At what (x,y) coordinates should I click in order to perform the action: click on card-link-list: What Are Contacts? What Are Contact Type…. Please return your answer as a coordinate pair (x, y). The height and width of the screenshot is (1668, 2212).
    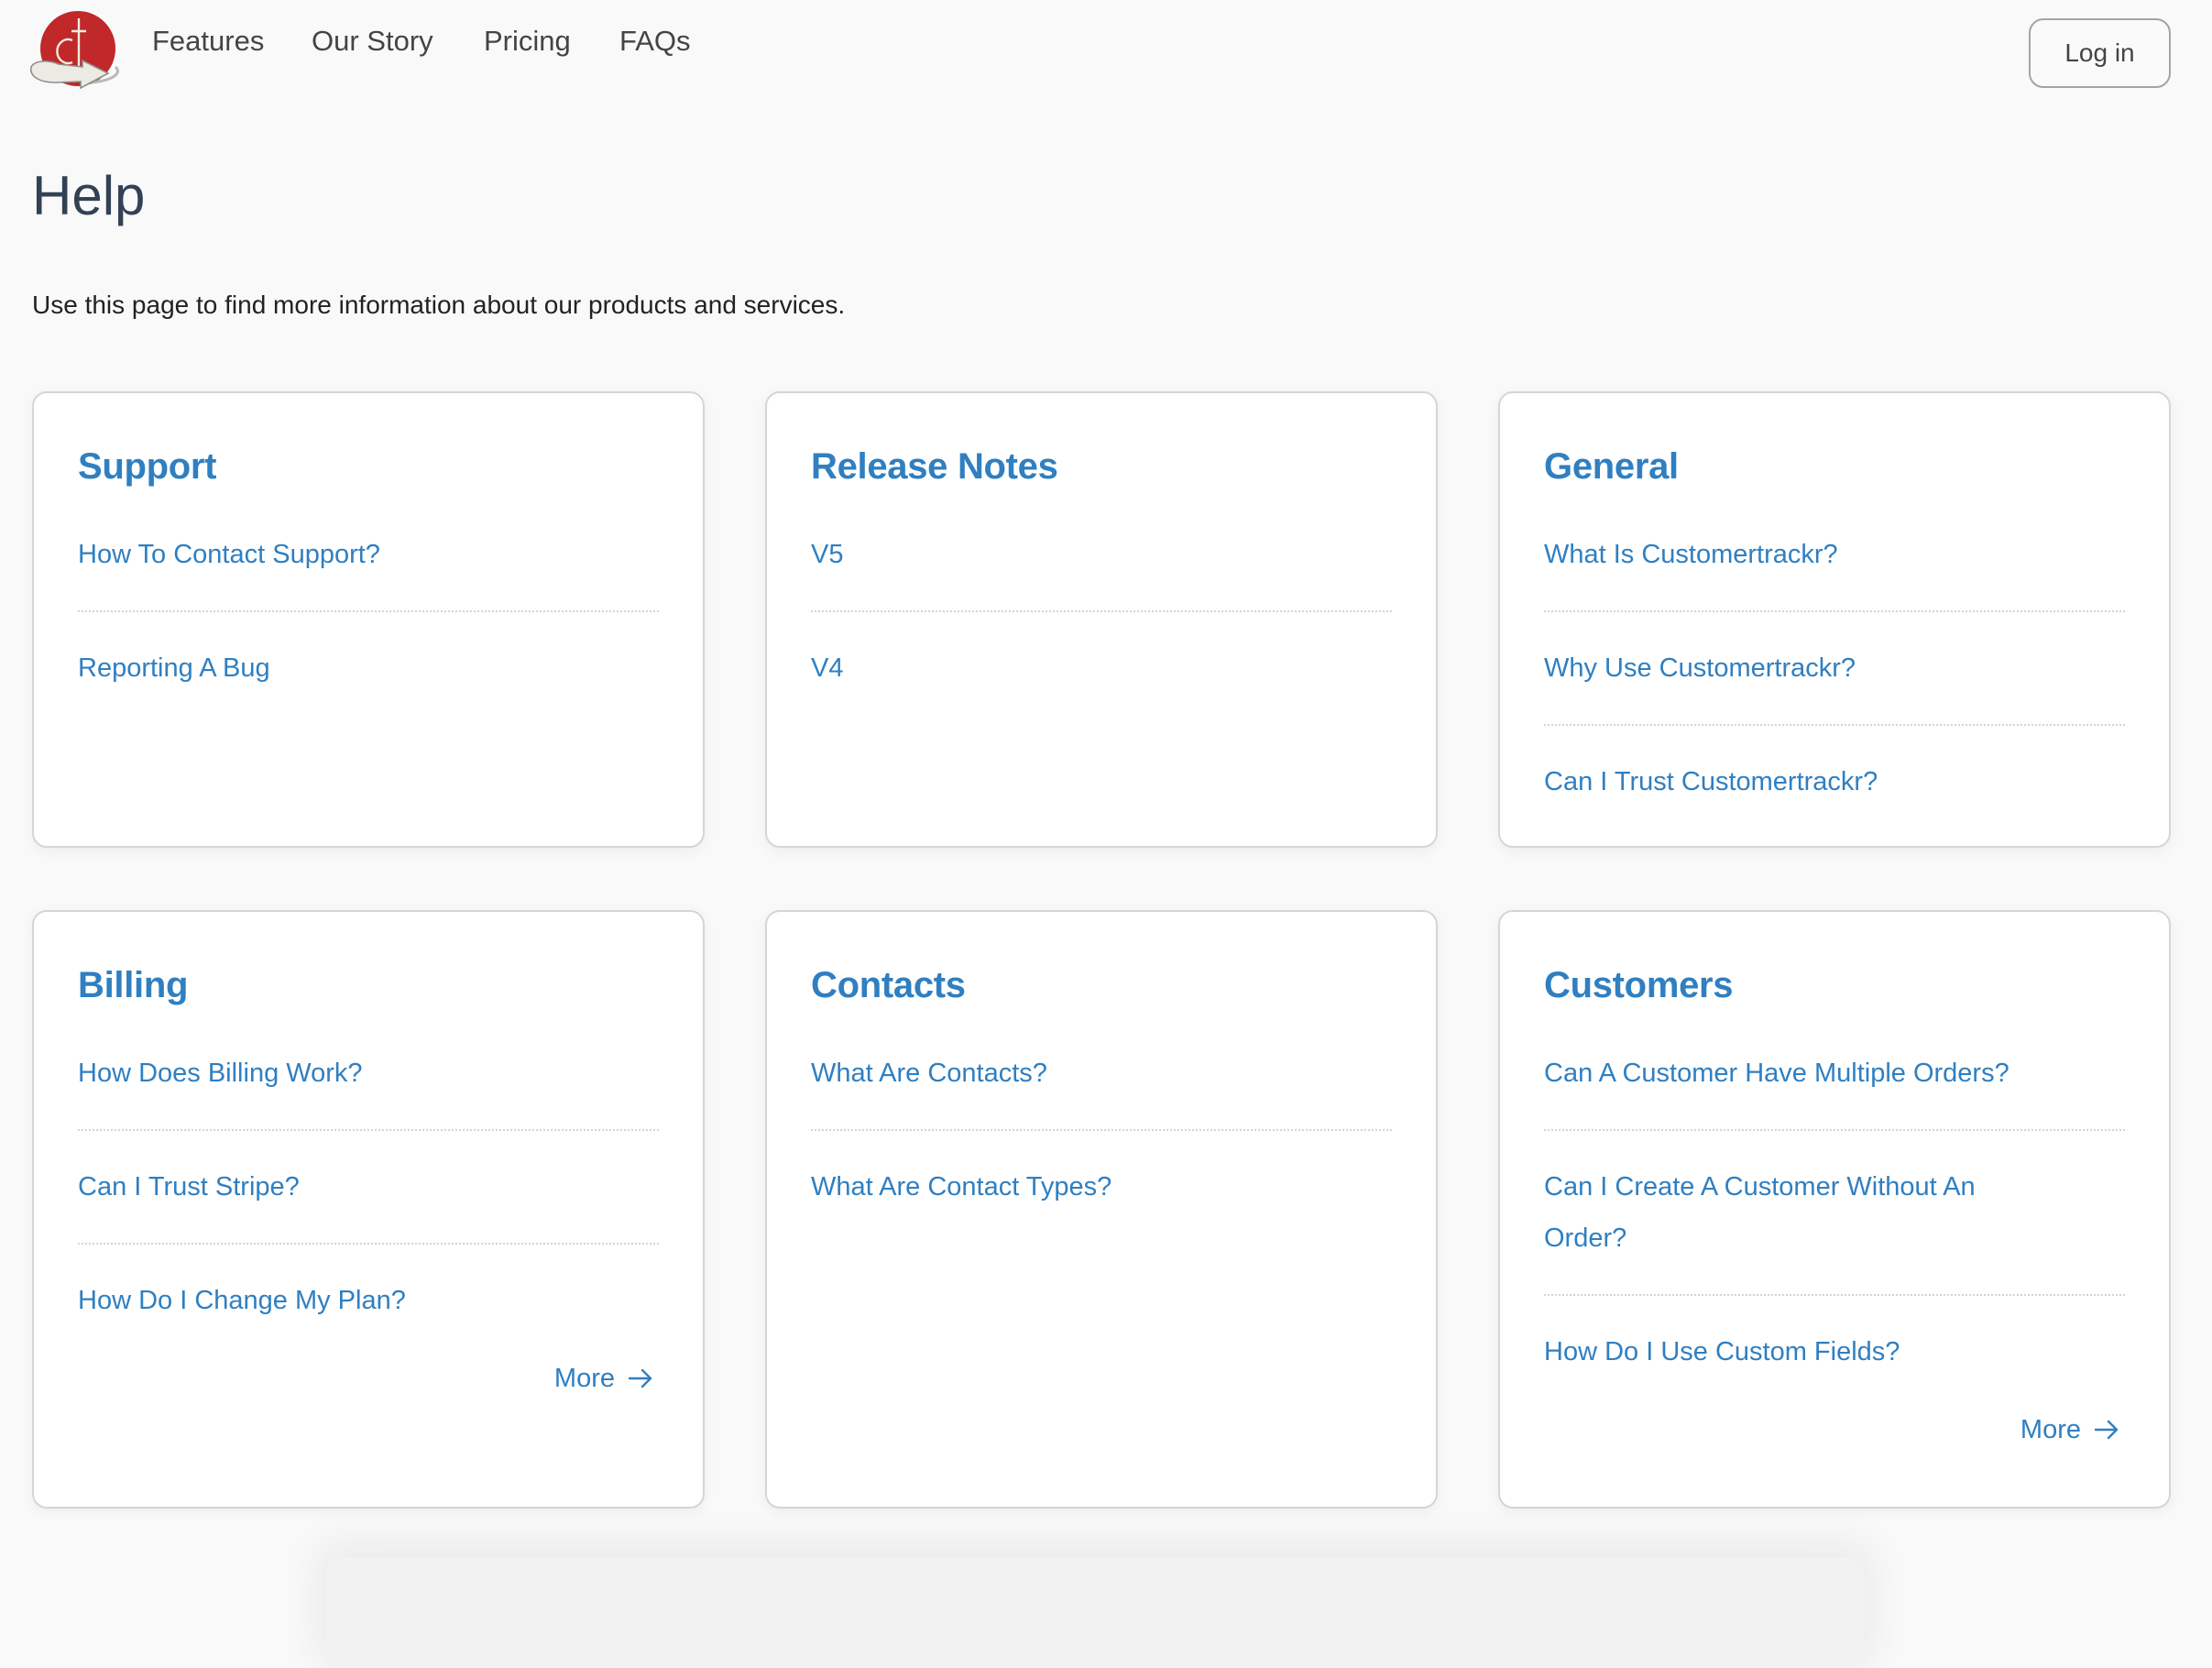
    Looking at the image, I should click on (1101, 1130).